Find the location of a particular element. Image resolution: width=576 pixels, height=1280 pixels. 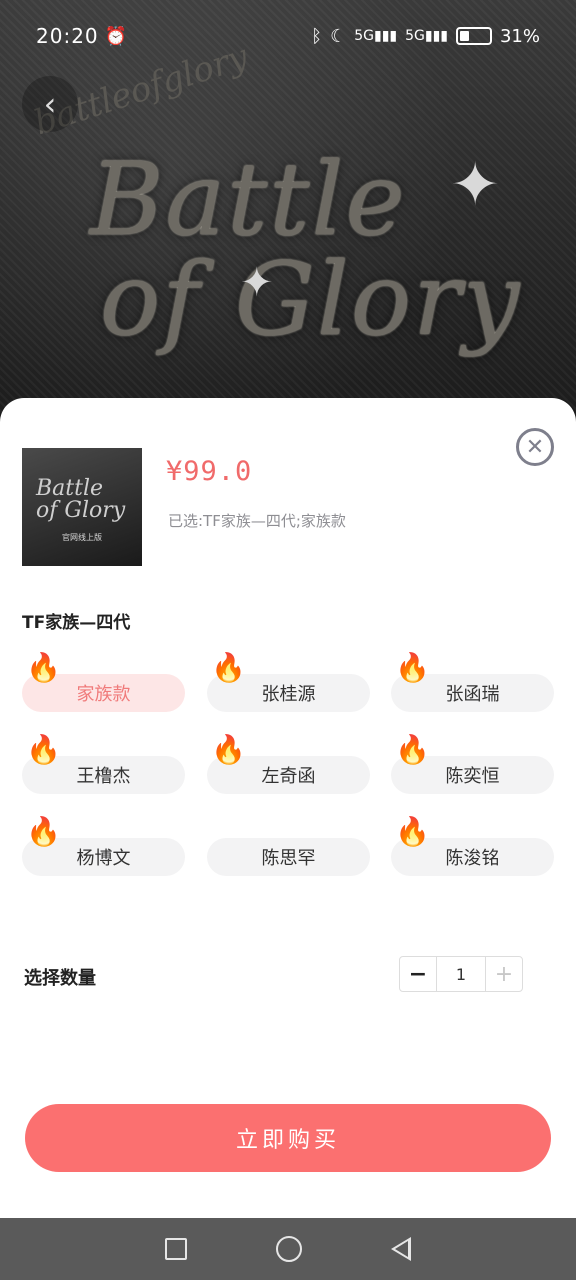

option-group-title: TF家族—四代 is located at coordinates (76, 623).